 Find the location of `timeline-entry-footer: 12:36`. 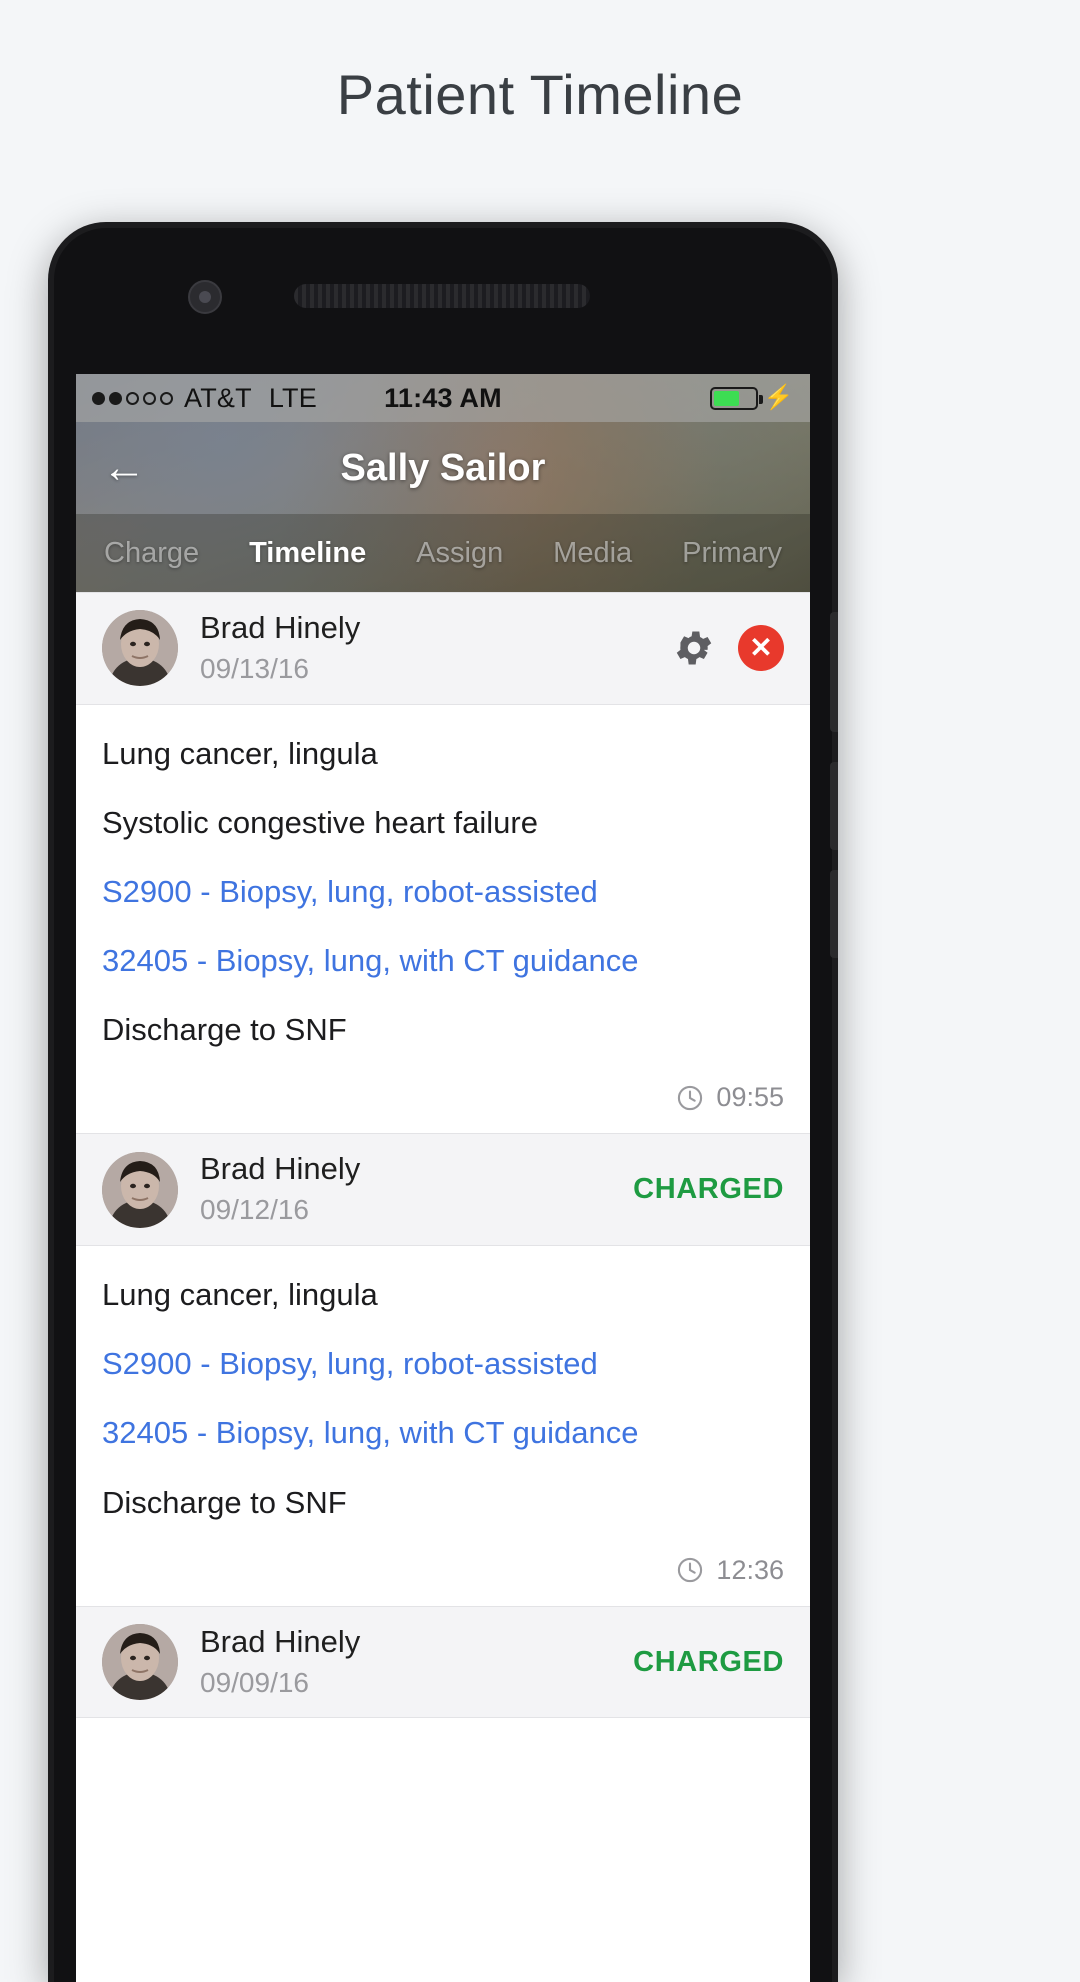

timeline-entry-footer: 12:36 is located at coordinates (443, 1576).